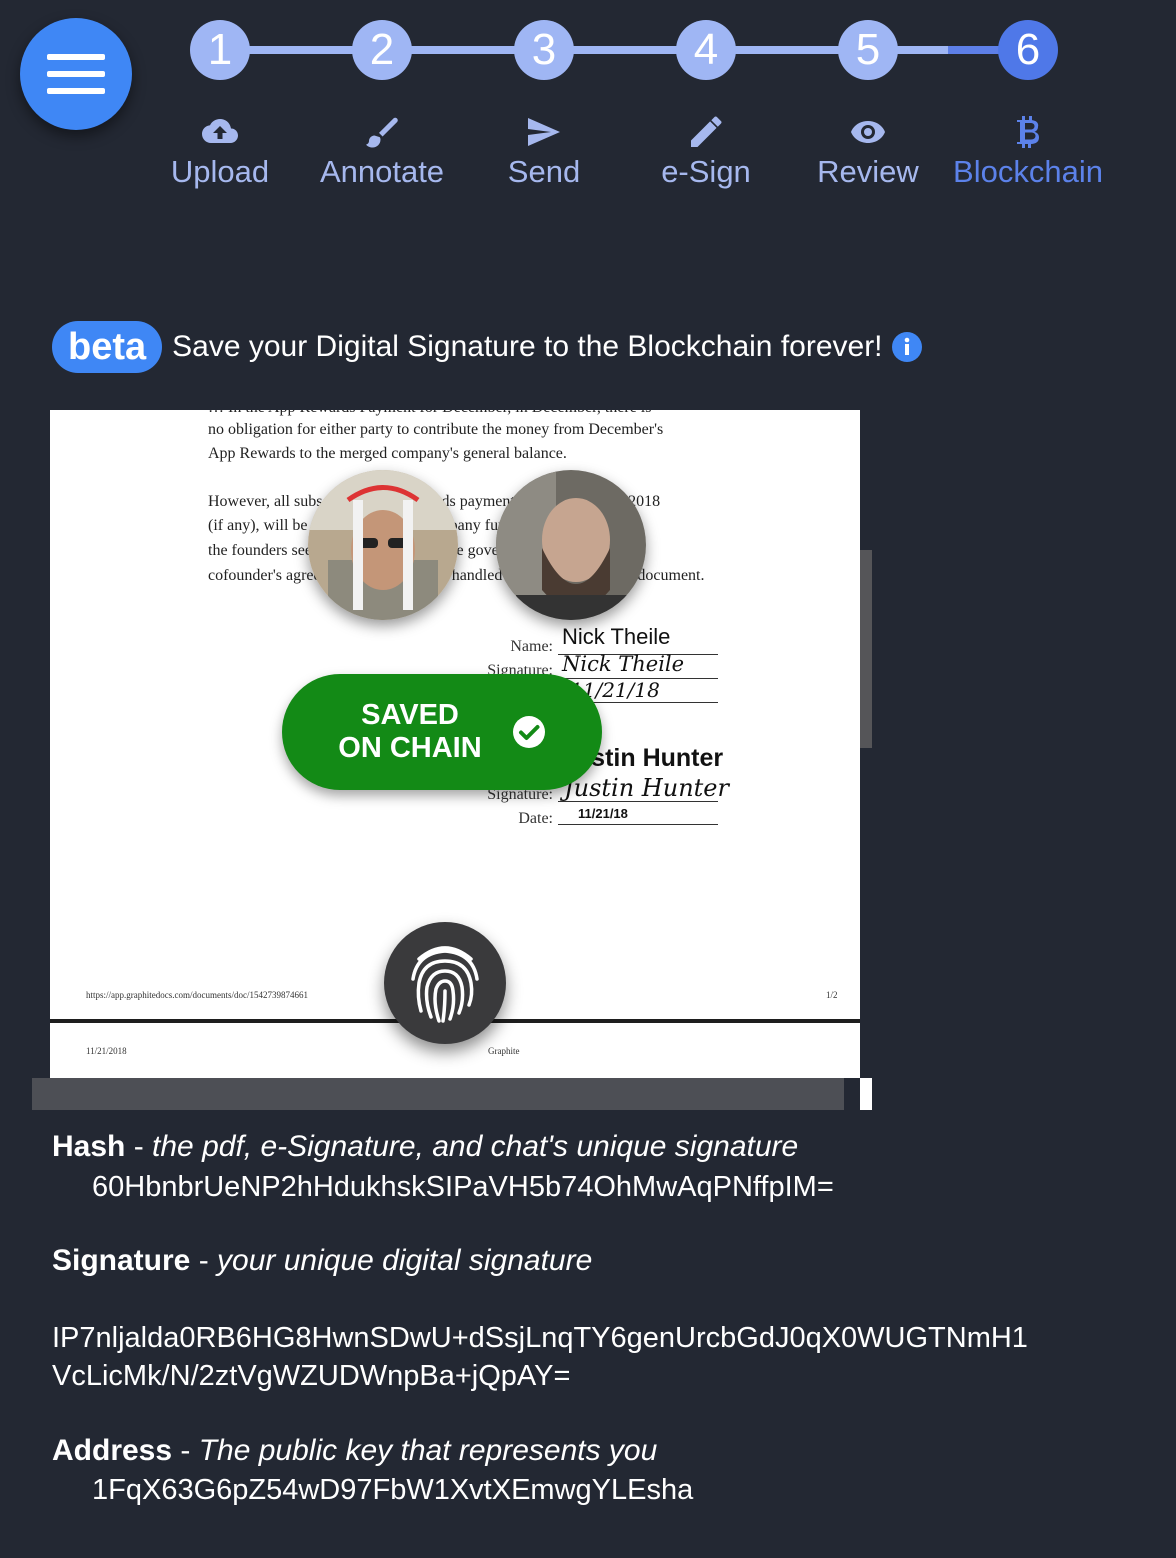 Image resolution: width=1176 pixels, height=1558 pixels. I want to click on signature-title: Signature, so click(121, 1260).